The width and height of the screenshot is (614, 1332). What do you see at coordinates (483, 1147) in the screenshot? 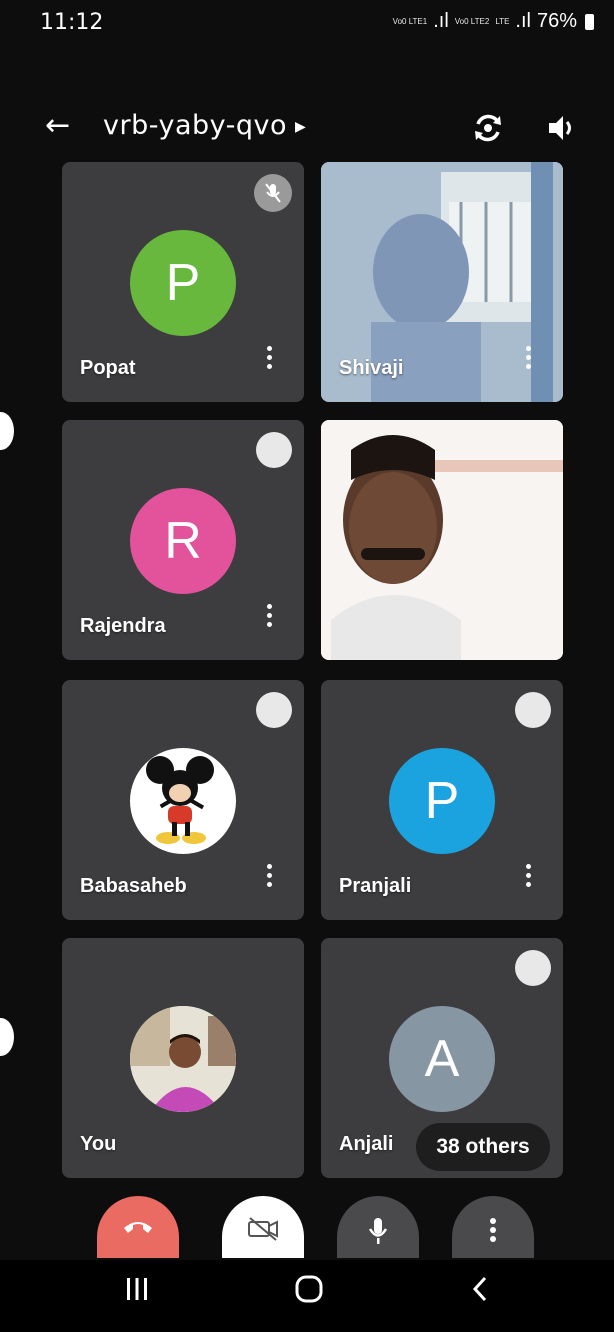
I see `others-count-badge: 38 others` at bounding box center [483, 1147].